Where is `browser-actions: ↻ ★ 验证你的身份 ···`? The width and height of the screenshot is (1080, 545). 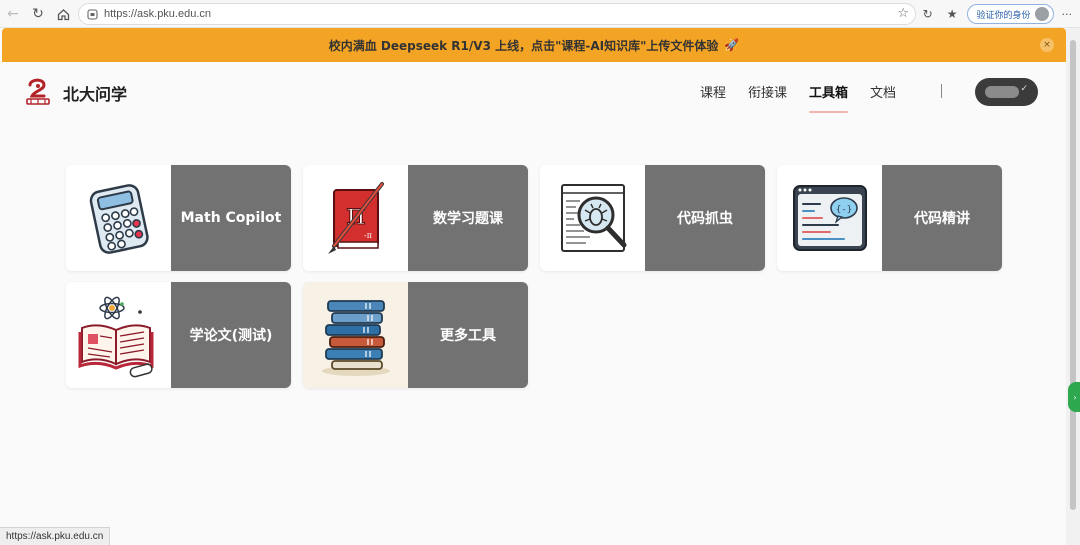 browser-actions: ↻ ★ 验证你的身份 ··· is located at coordinates (1001, 14).